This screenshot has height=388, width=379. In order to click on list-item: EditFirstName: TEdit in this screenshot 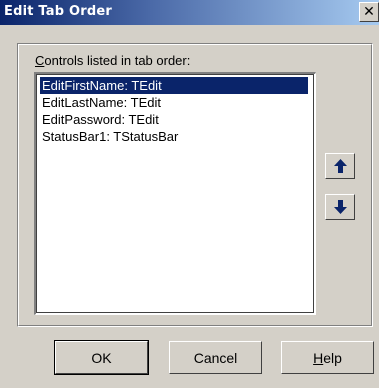, I will do `click(174, 85)`.